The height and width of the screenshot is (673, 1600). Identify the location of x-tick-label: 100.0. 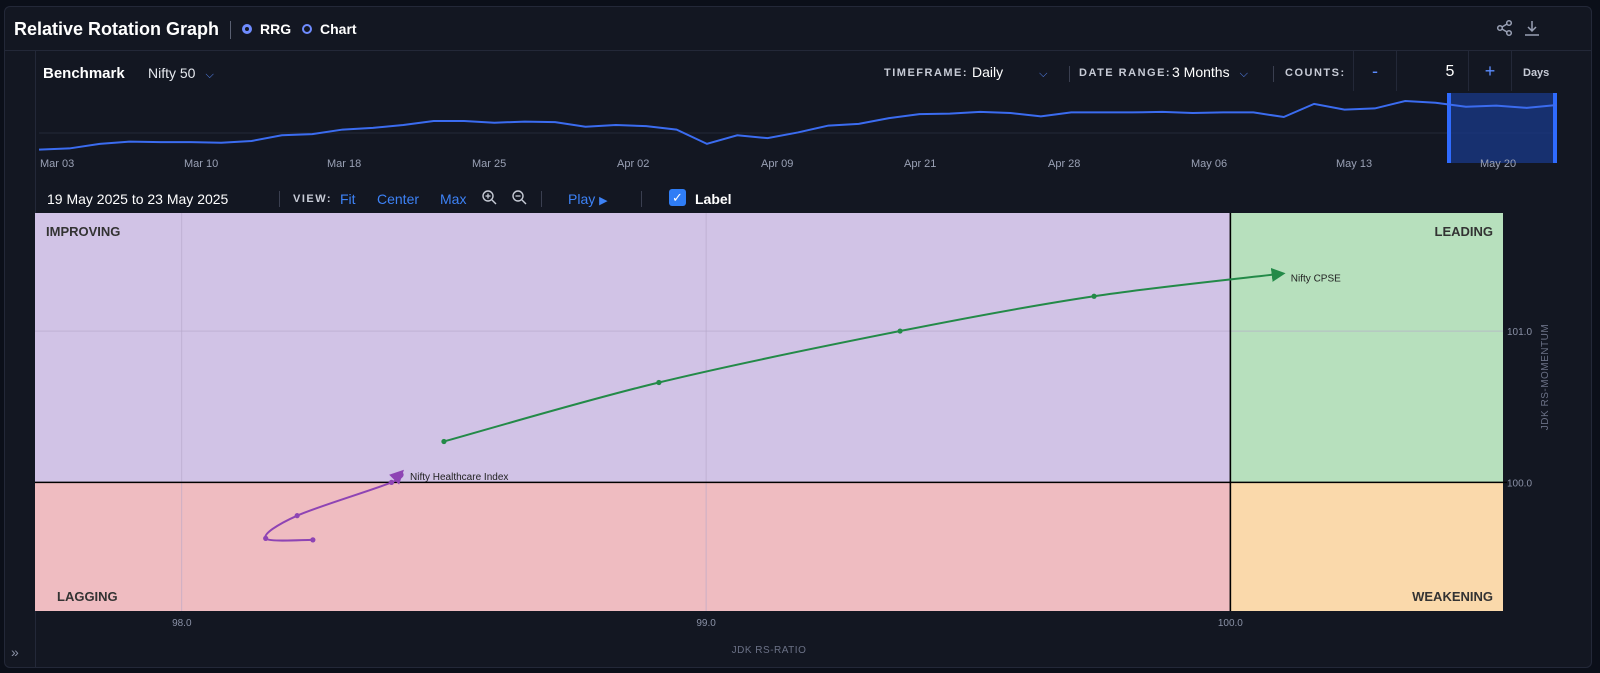
(1230, 623).